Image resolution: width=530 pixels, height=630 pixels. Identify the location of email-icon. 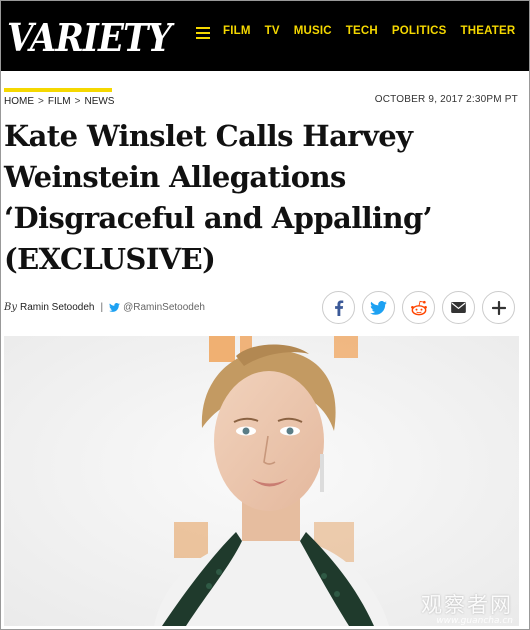
(458, 307).